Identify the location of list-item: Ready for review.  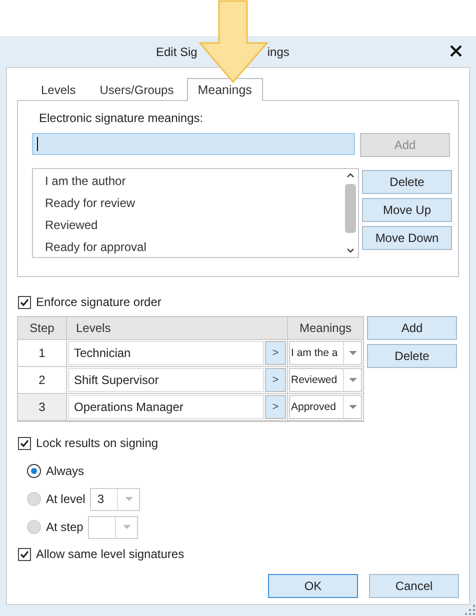
(194, 203).